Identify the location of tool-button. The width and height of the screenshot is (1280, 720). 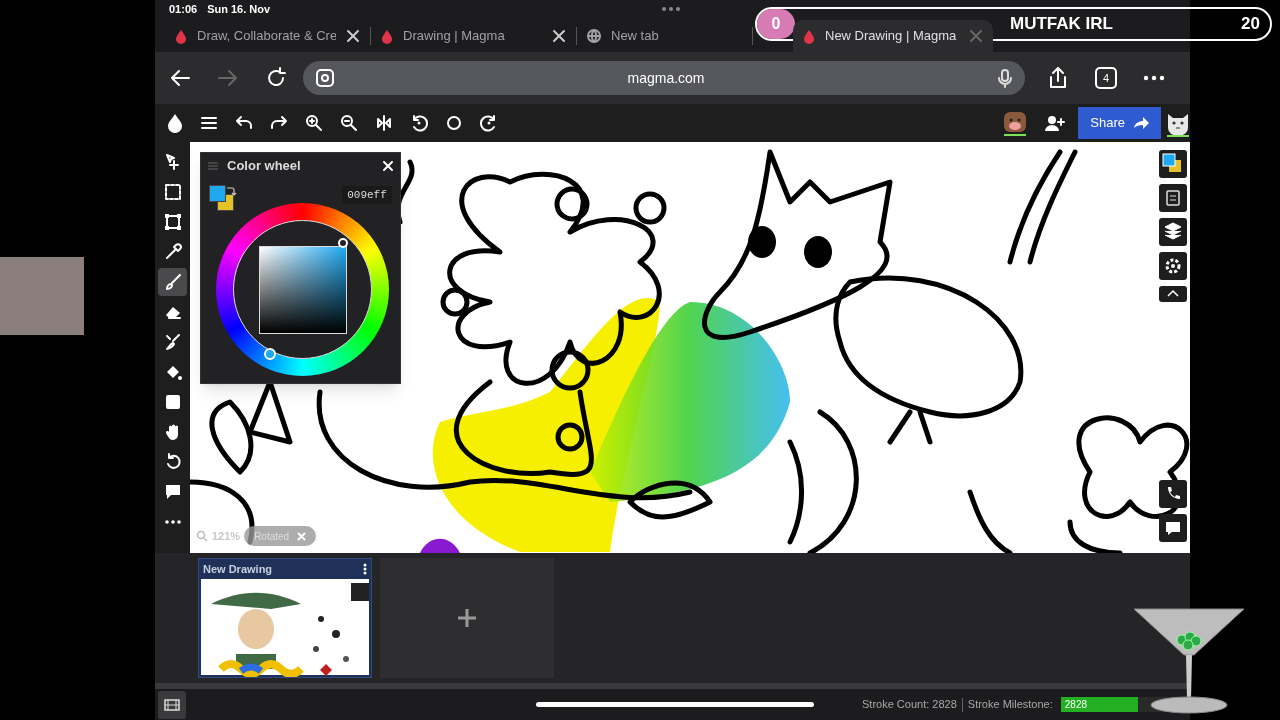
(172, 282).